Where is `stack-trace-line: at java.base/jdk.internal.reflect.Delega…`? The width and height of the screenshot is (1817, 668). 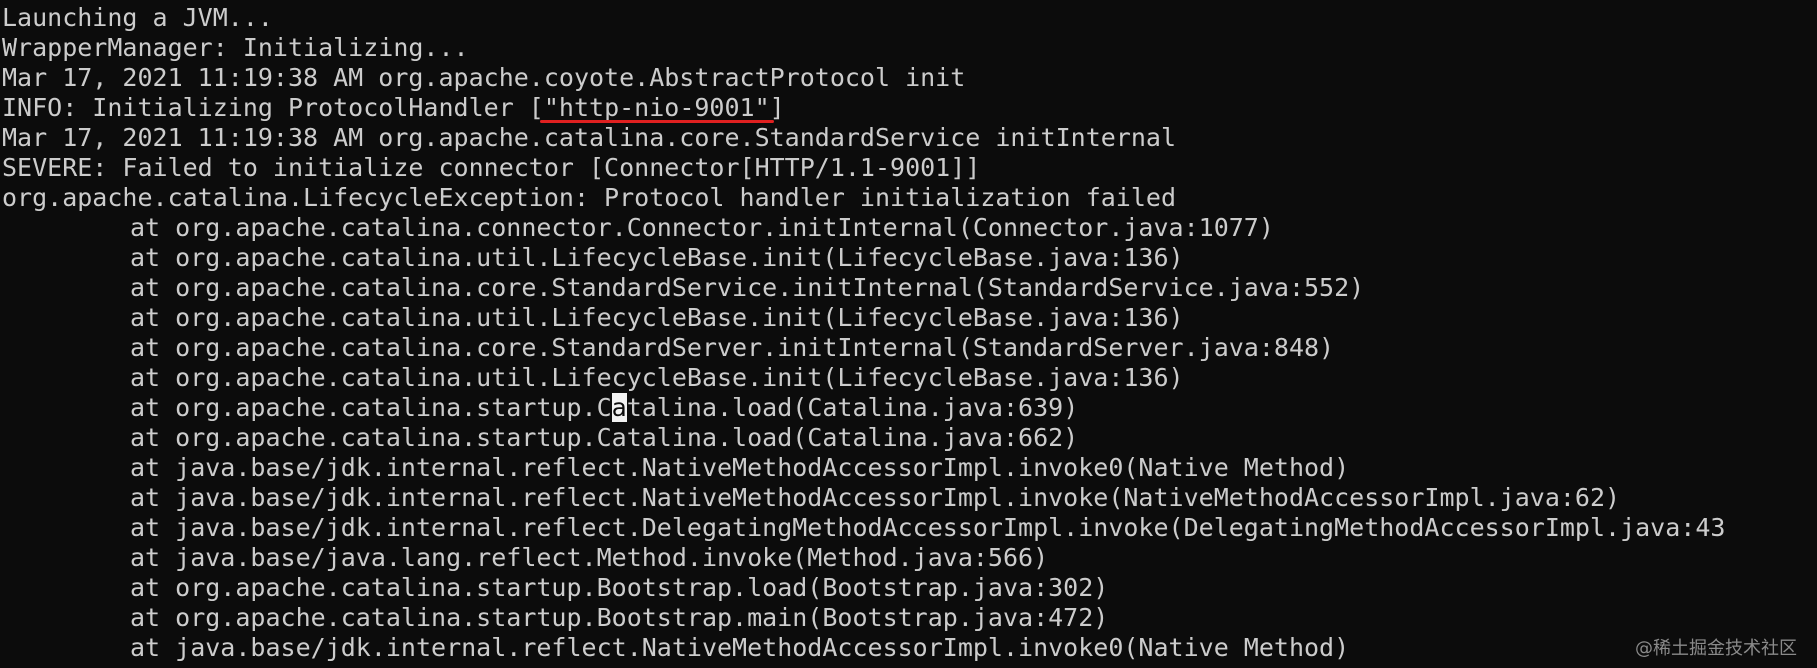
stack-trace-line: at java.base/jdk.internal.reflect.Delega… is located at coordinates (928, 527).